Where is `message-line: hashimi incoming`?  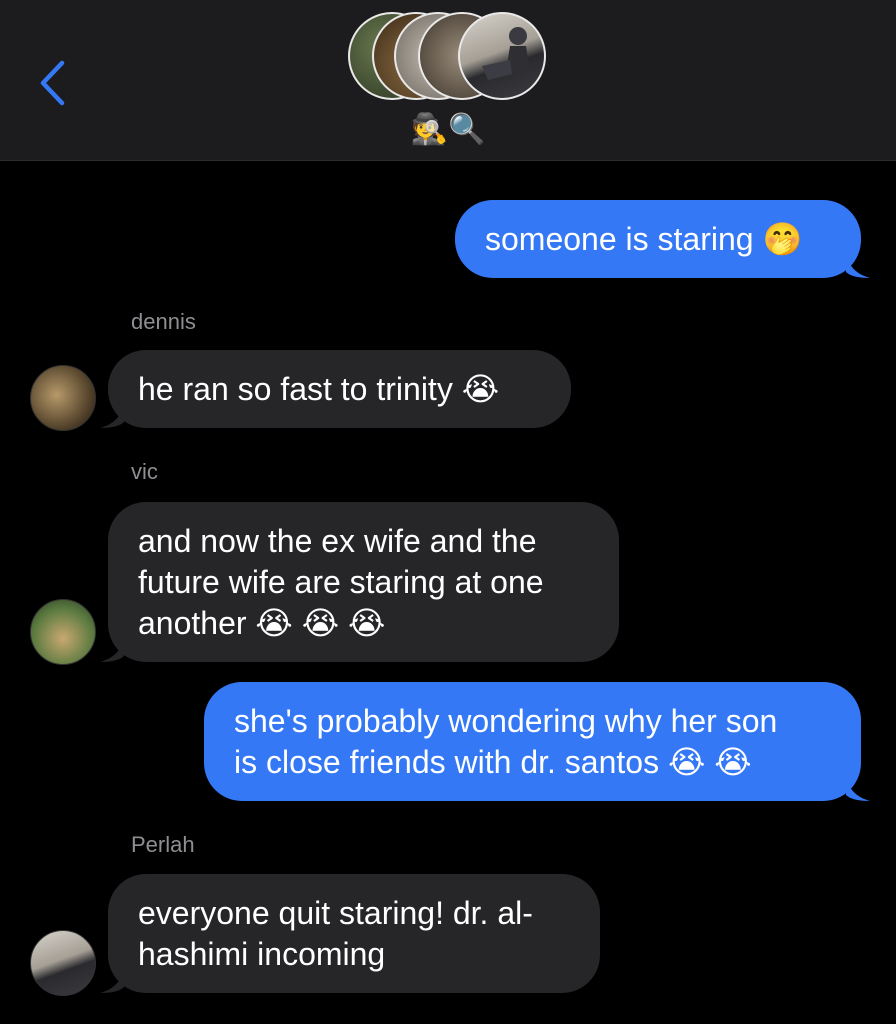 message-line: hashimi incoming is located at coordinates (262, 953).